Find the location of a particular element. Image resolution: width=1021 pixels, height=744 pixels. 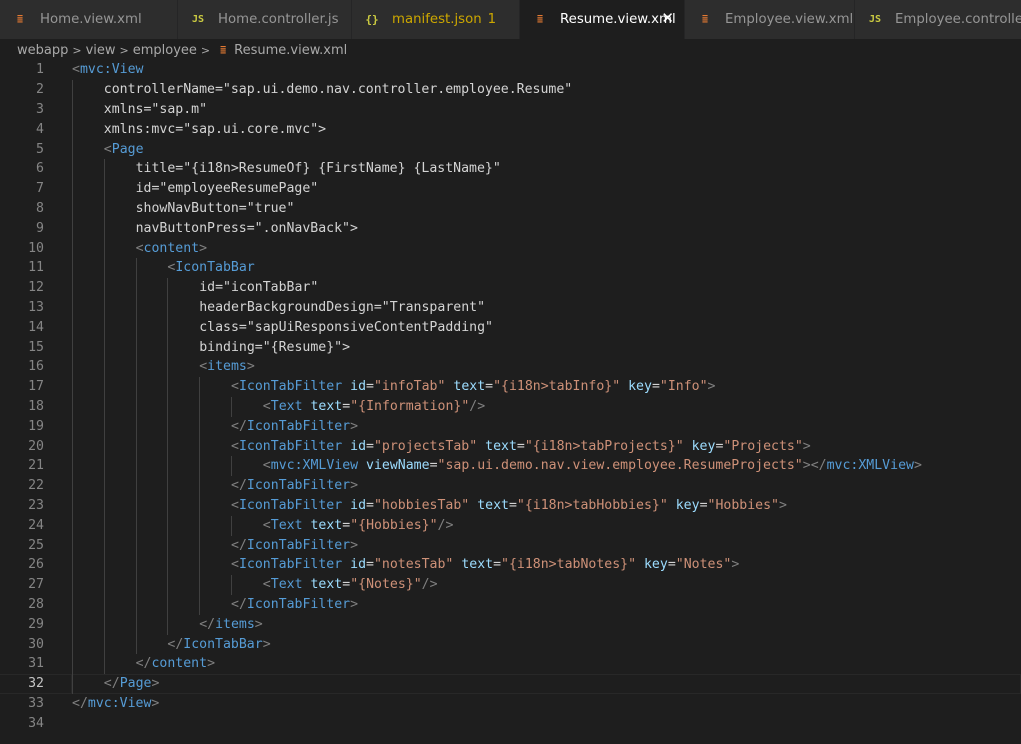

code-line: 11 <IconTabBar is located at coordinates (510, 268).